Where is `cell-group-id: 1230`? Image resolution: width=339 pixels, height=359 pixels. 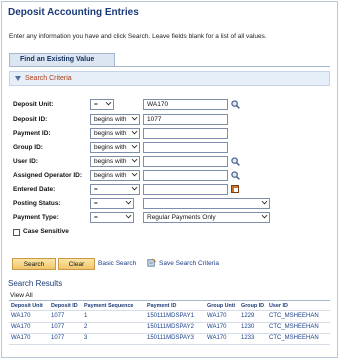 cell-group-id: 1230 is located at coordinates (247, 327).